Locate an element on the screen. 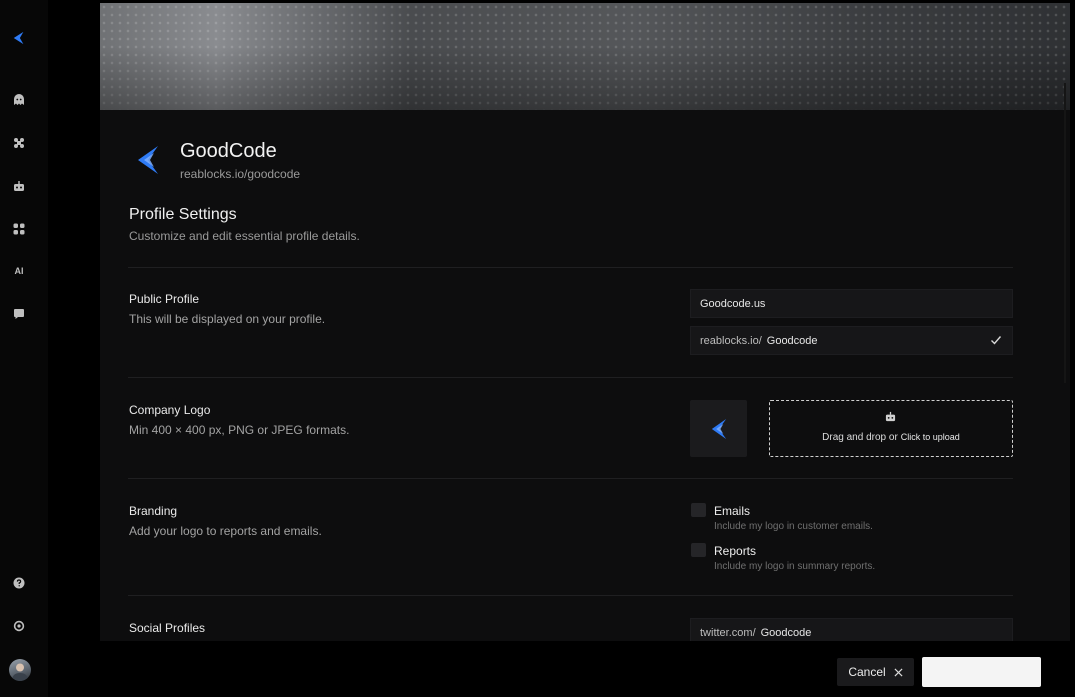 The height and width of the screenshot is (697, 1075). website-input-value: Goodcode.us is located at coordinates (733, 303).